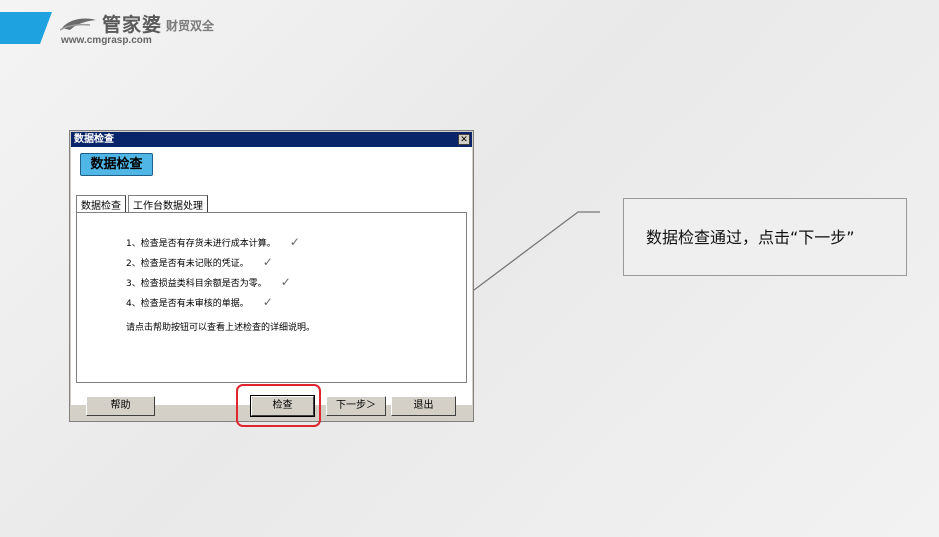  What do you see at coordinates (278, 405) in the screenshot?
I see `check-button-highlight` at bounding box center [278, 405].